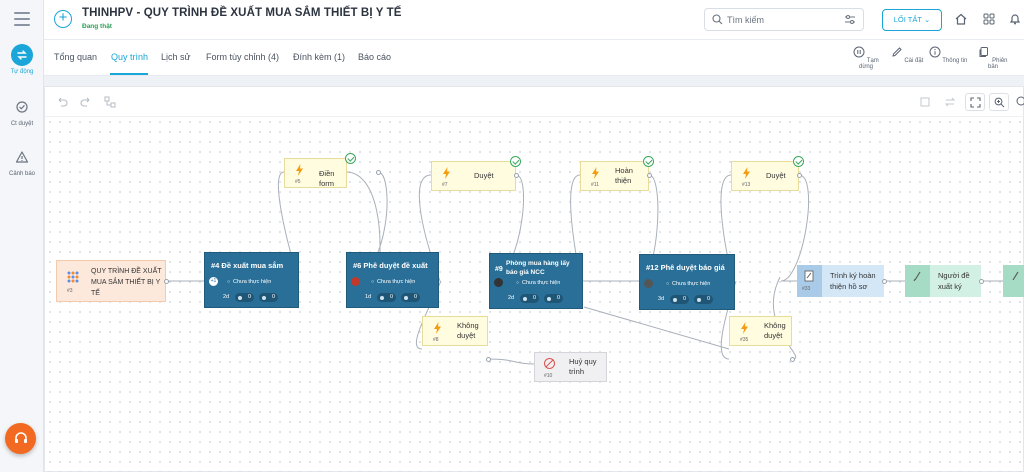 This screenshot has height=472, width=1024. Describe the element at coordinates (534, 102) in the screenshot. I see `canvas-toolbar` at that location.